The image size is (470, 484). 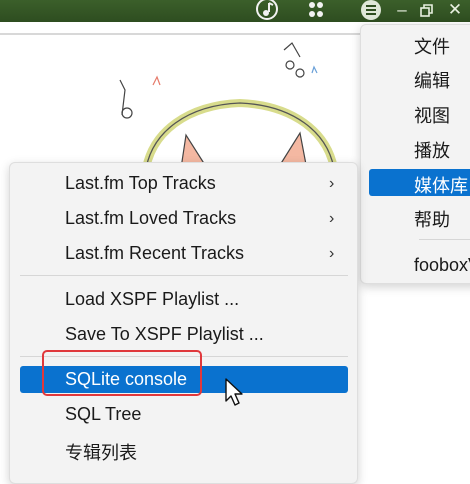 I want to click on menu-item-view: 视图, so click(x=432, y=115).